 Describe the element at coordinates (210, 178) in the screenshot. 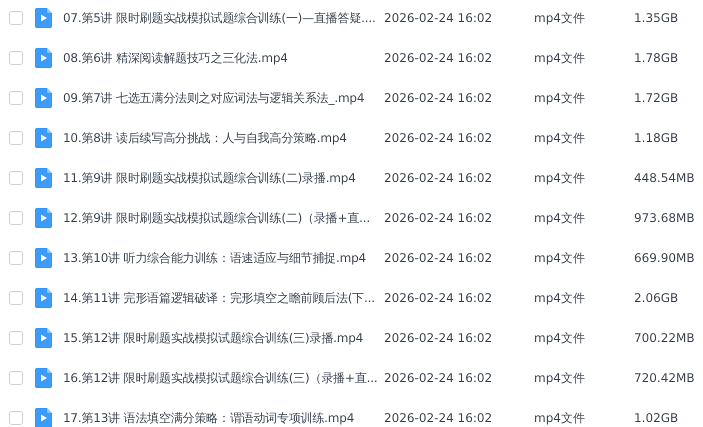

I see `file-name: 11.第9讲 限时刷题实战模拟试题综合训练(二)录播.mp4` at that location.